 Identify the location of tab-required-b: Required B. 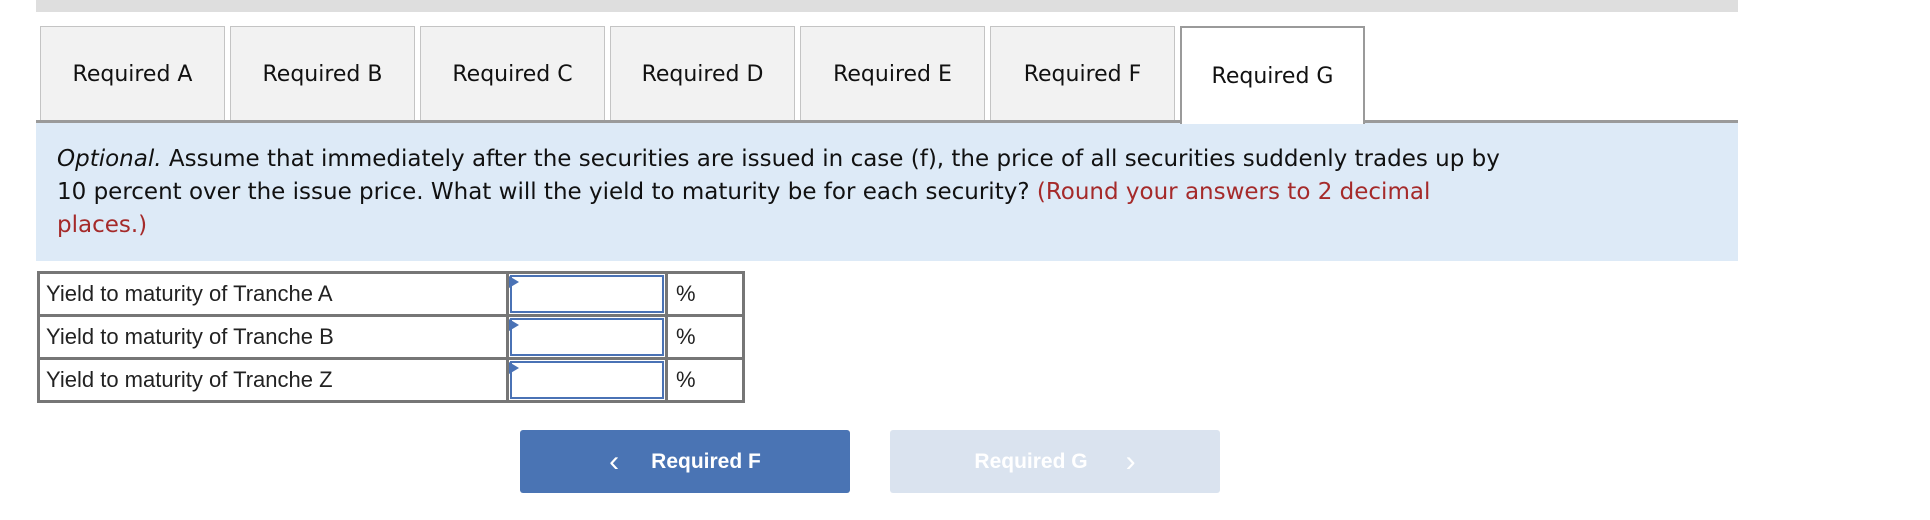
(322, 73).